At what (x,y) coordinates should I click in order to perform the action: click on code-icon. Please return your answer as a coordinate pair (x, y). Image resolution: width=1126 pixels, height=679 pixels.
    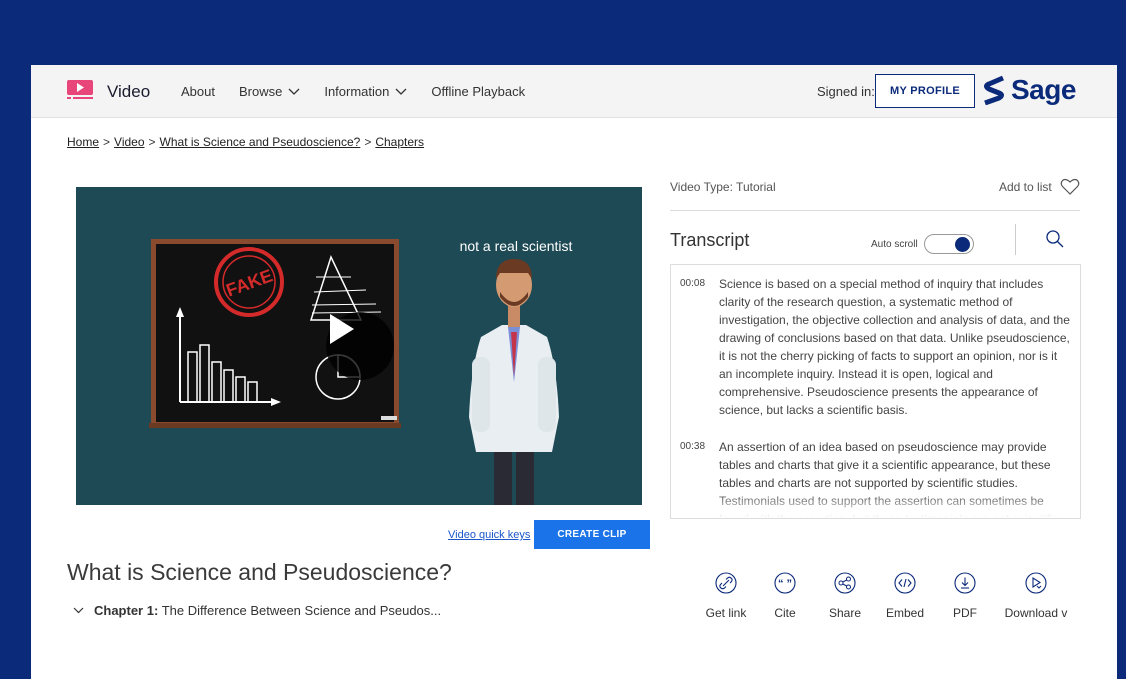
    Looking at the image, I should click on (905, 583).